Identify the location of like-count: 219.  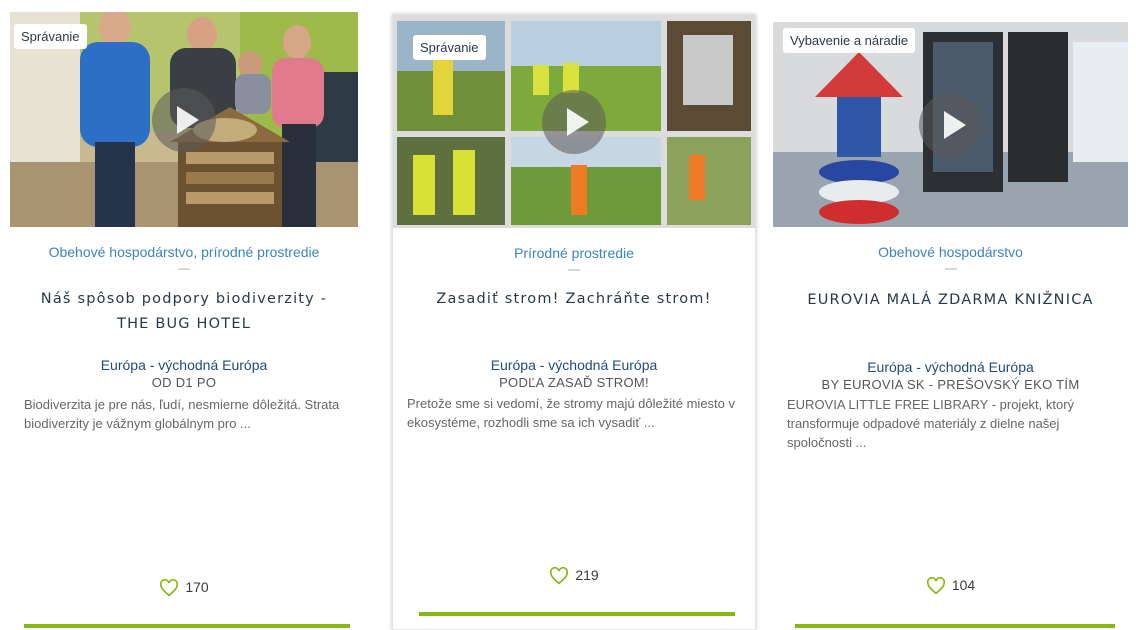
(587, 575).